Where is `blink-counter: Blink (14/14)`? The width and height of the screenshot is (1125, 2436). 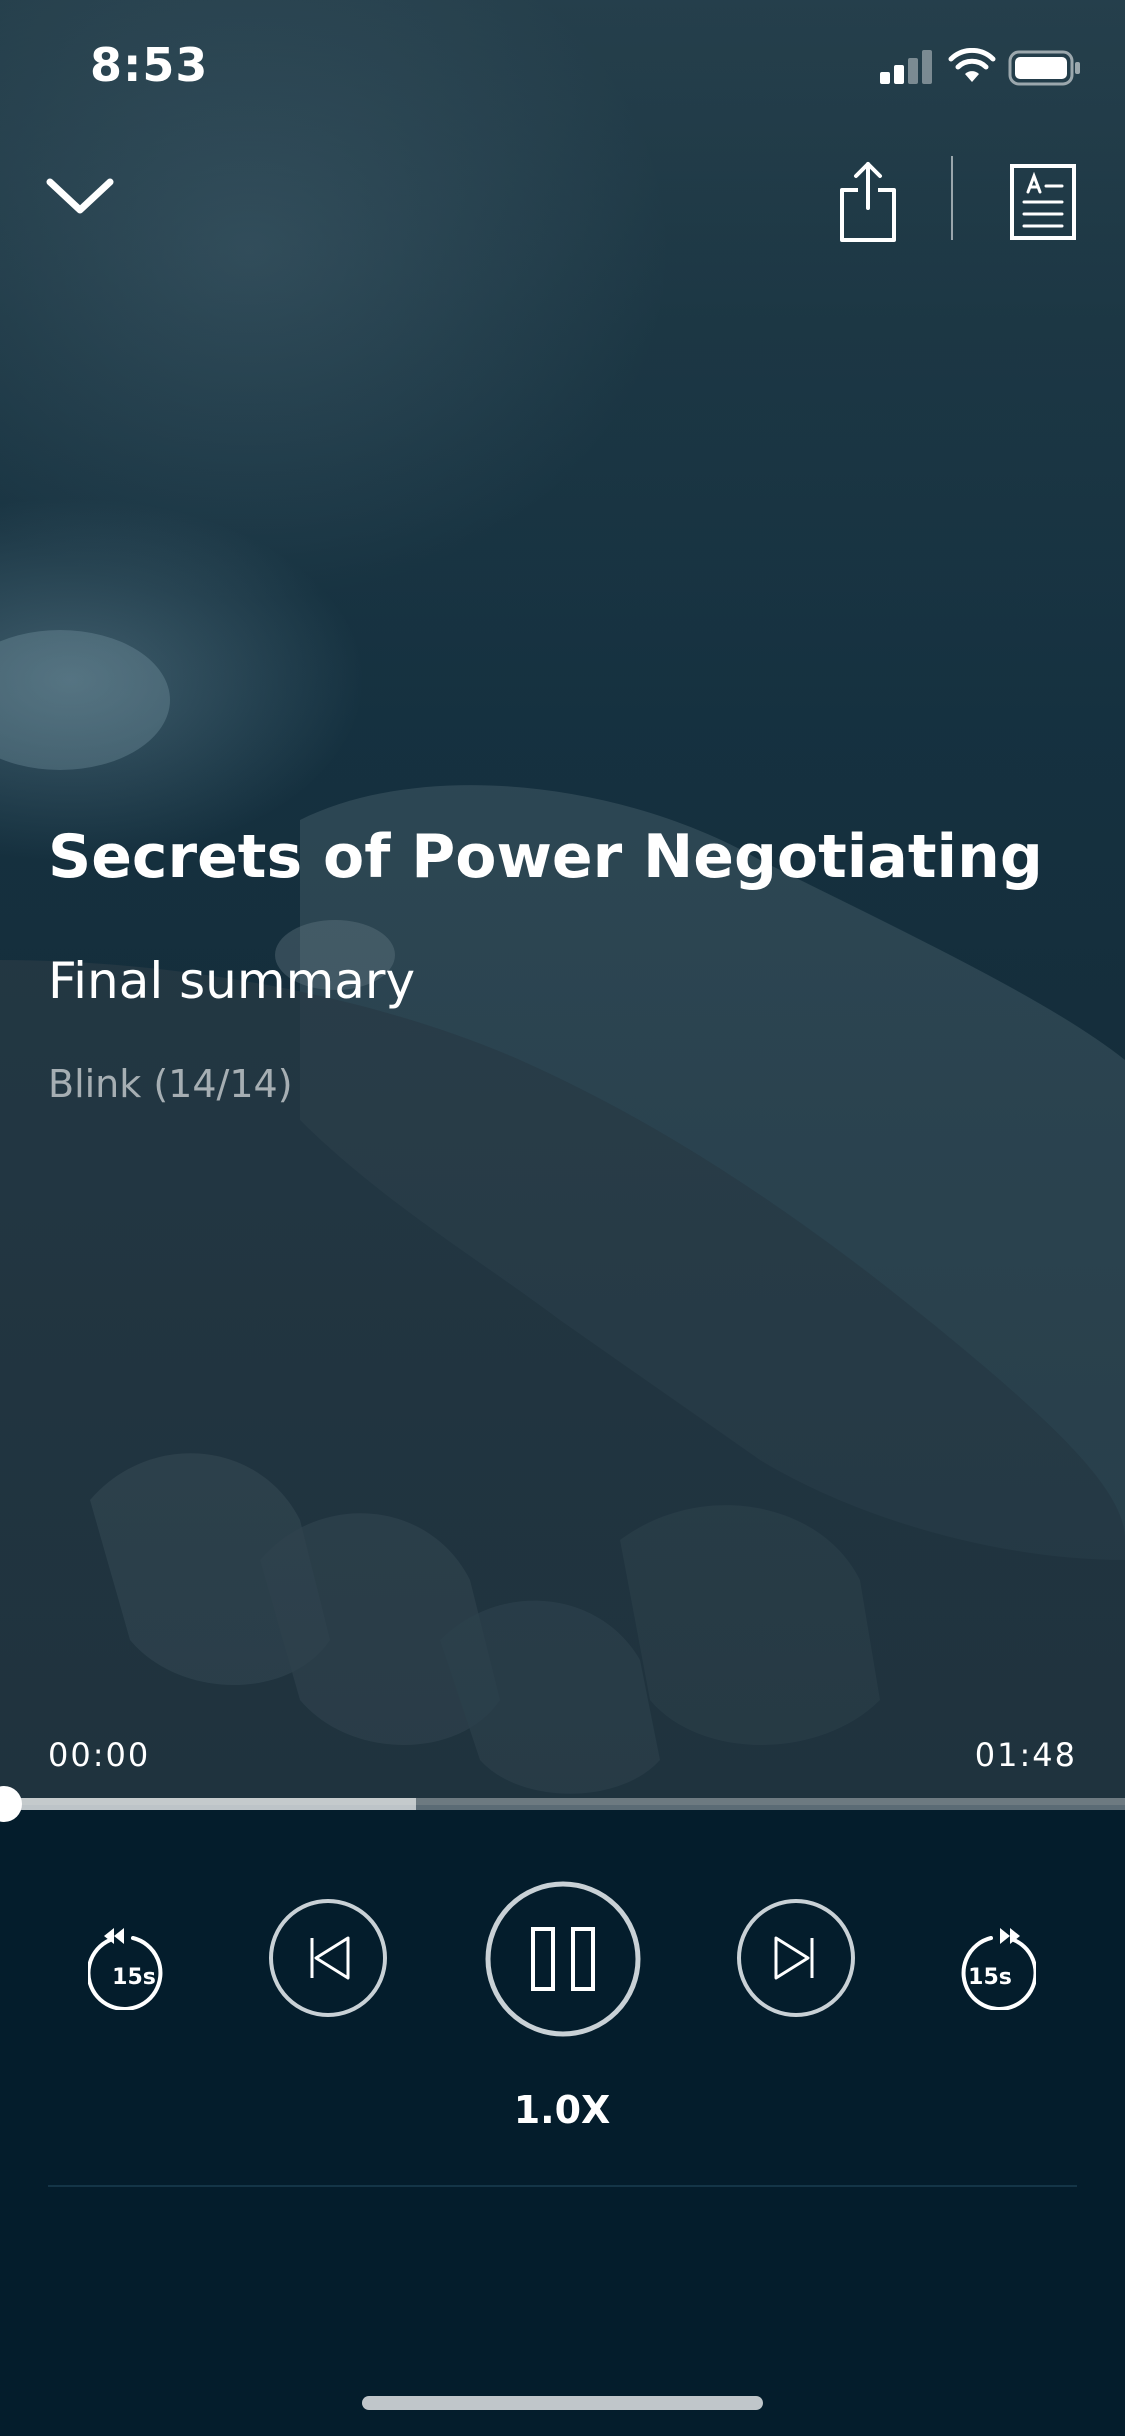 blink-counter: Blink (14/14) is located at coordinates (170, 1084).